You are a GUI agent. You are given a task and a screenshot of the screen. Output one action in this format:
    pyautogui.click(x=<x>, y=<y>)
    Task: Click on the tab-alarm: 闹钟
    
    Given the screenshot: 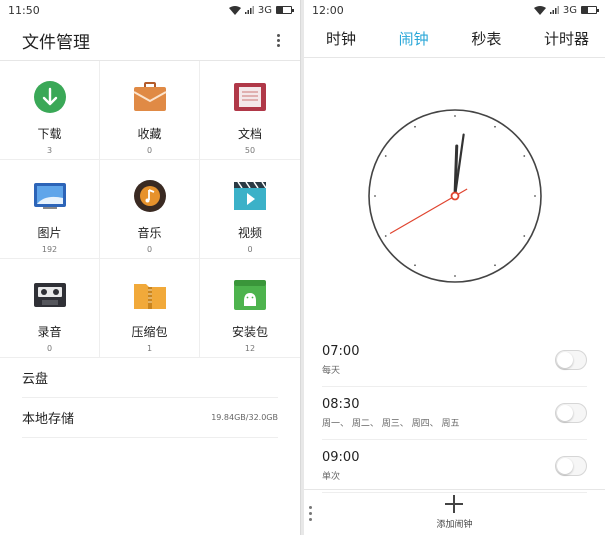 What is the action you would take?
    pyautogui.click(x=414, y=38)
    